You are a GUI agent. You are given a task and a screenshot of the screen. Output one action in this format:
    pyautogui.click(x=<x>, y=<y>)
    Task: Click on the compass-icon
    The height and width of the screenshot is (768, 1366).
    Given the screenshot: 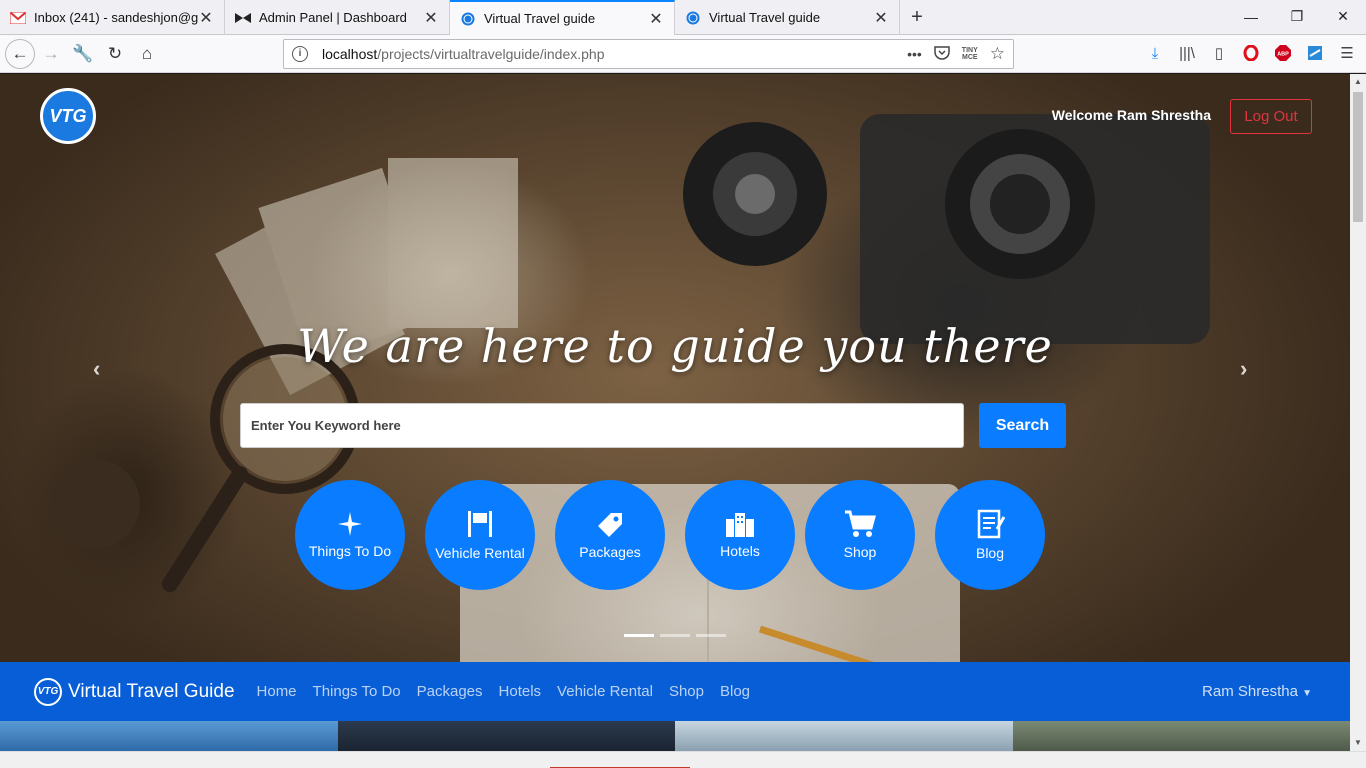 What is the action you would take?
    pyautogui.click(x=350, y=524)
    